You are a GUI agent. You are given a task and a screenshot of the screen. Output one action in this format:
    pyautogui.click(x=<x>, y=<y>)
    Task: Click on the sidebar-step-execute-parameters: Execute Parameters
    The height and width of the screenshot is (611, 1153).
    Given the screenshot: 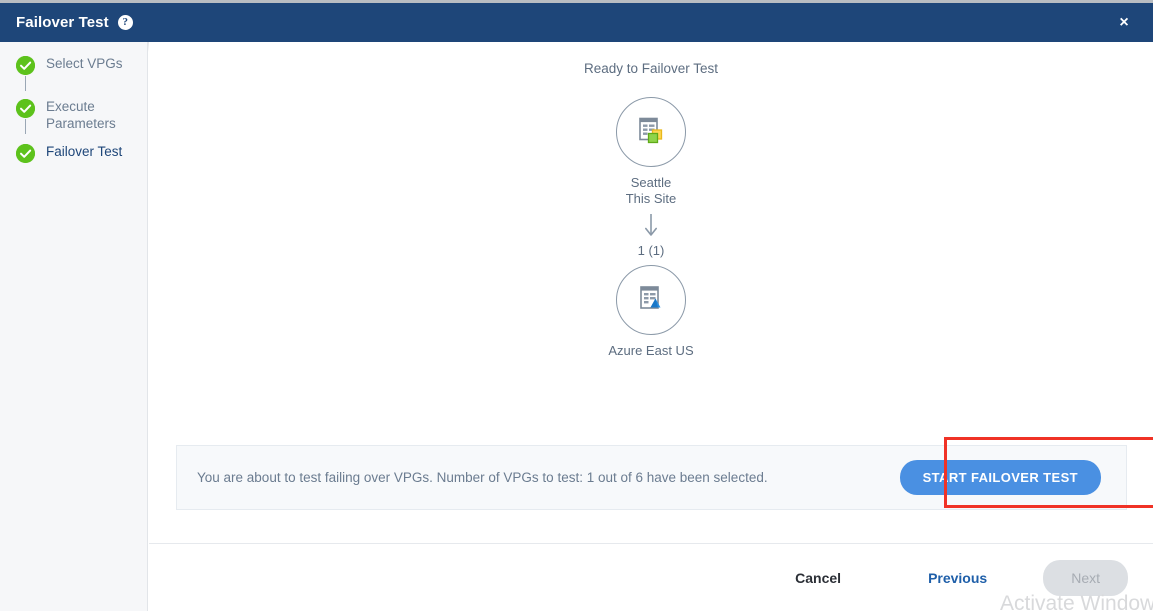 What is the action you would take?
    pyautogui.click(x=73, y=116)
    